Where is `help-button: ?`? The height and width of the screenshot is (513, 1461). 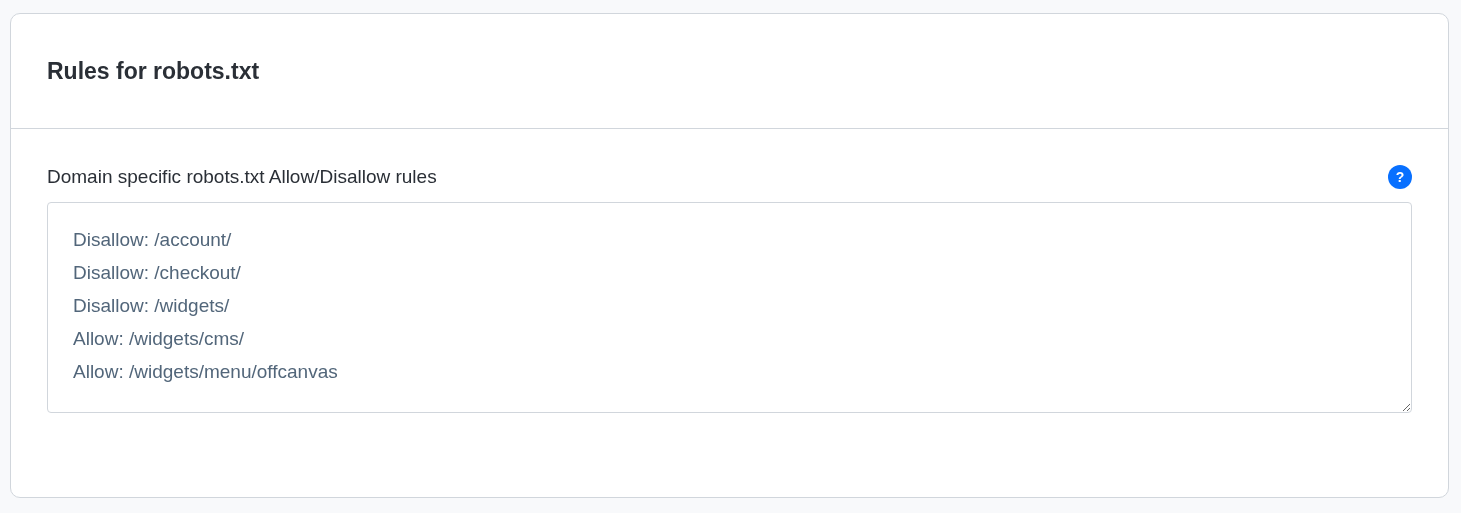
help-button: ? is located at coordinates (1400, 177).